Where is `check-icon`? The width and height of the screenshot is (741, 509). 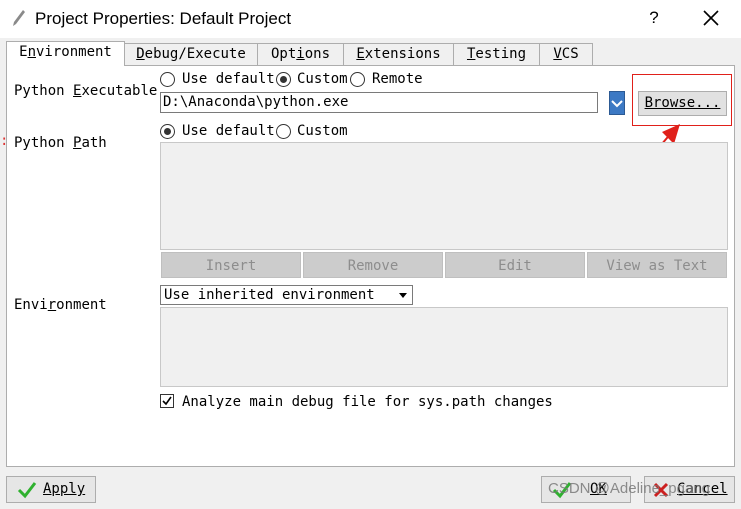
check-icon is located at coordinates (27, 490).